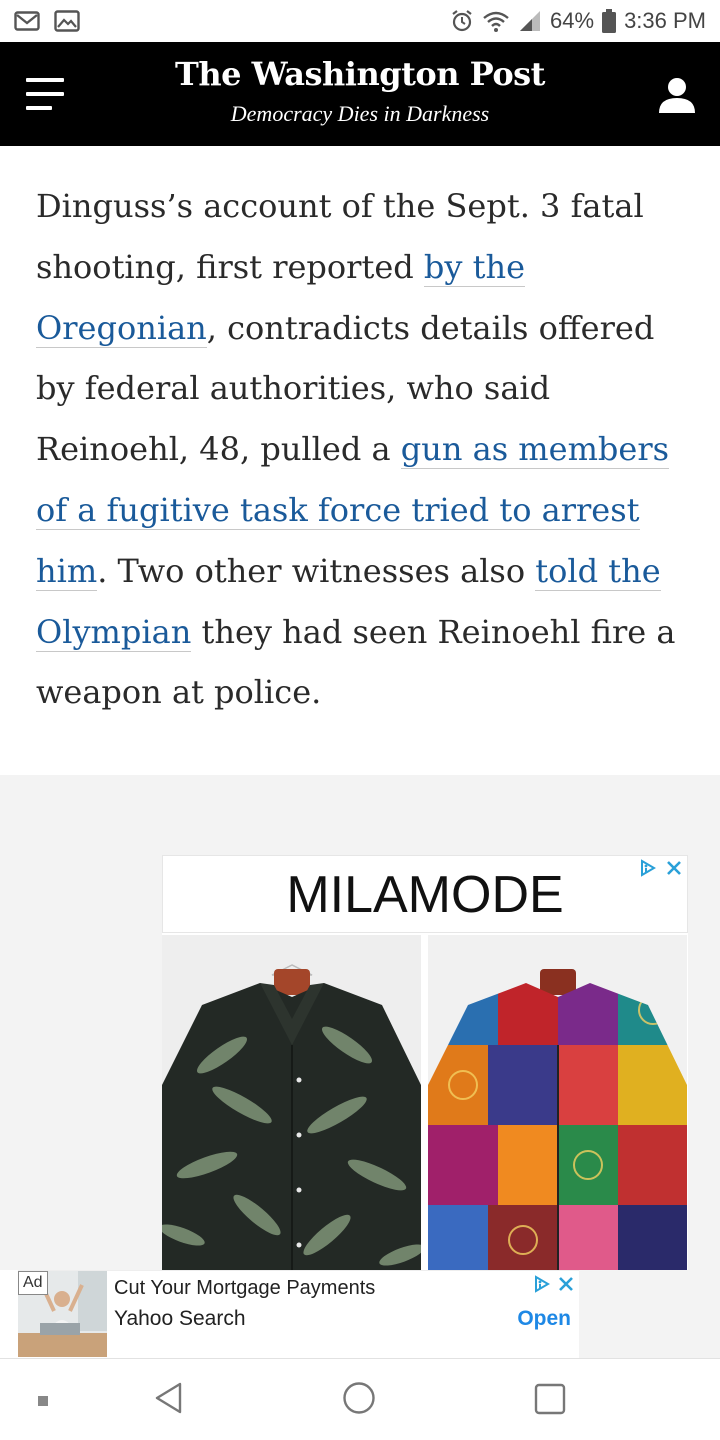 The height and width of the screenshot is (1440, 720). What do you see at coordinates (316, 570) in the screenshot?
I see `article-text: . Two other witnesses also` at bounding box center [316, 570].